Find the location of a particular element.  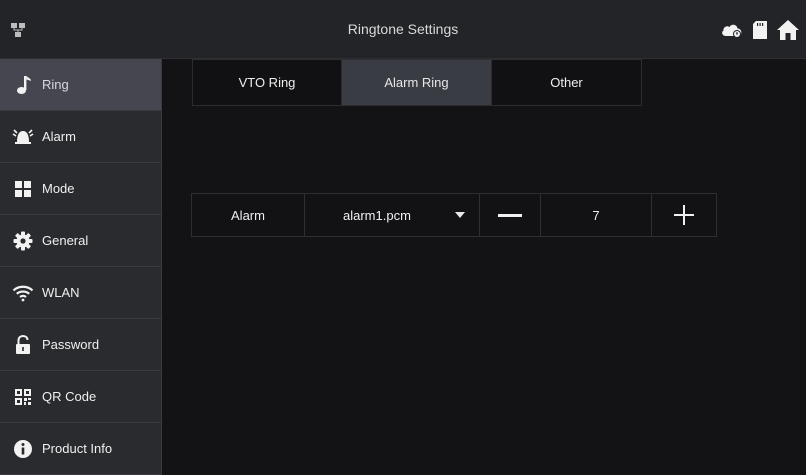

info-icon is located at coordinates (23, 449).